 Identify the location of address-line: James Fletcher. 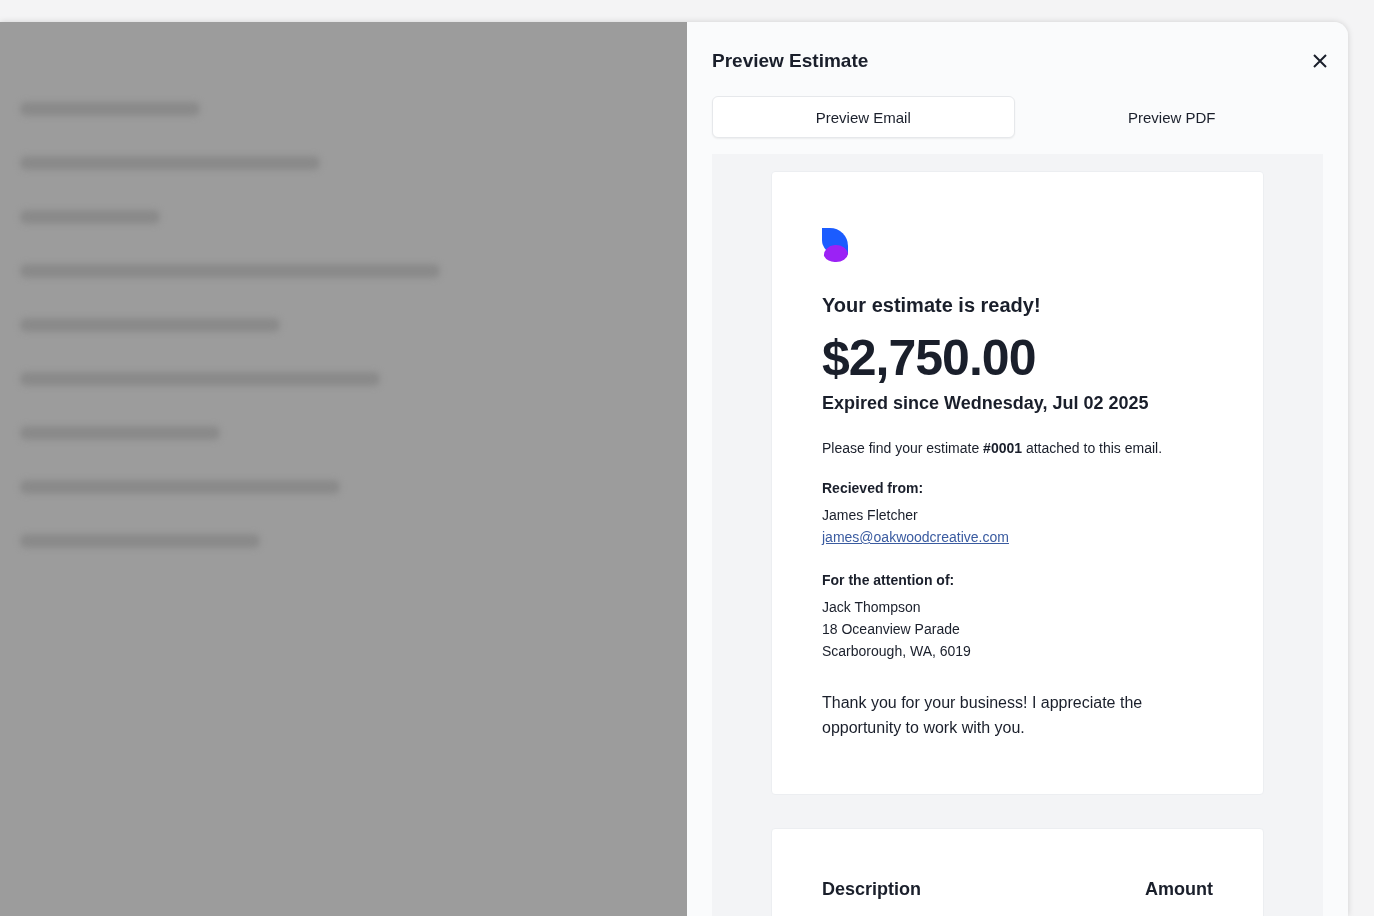
(870, 515).